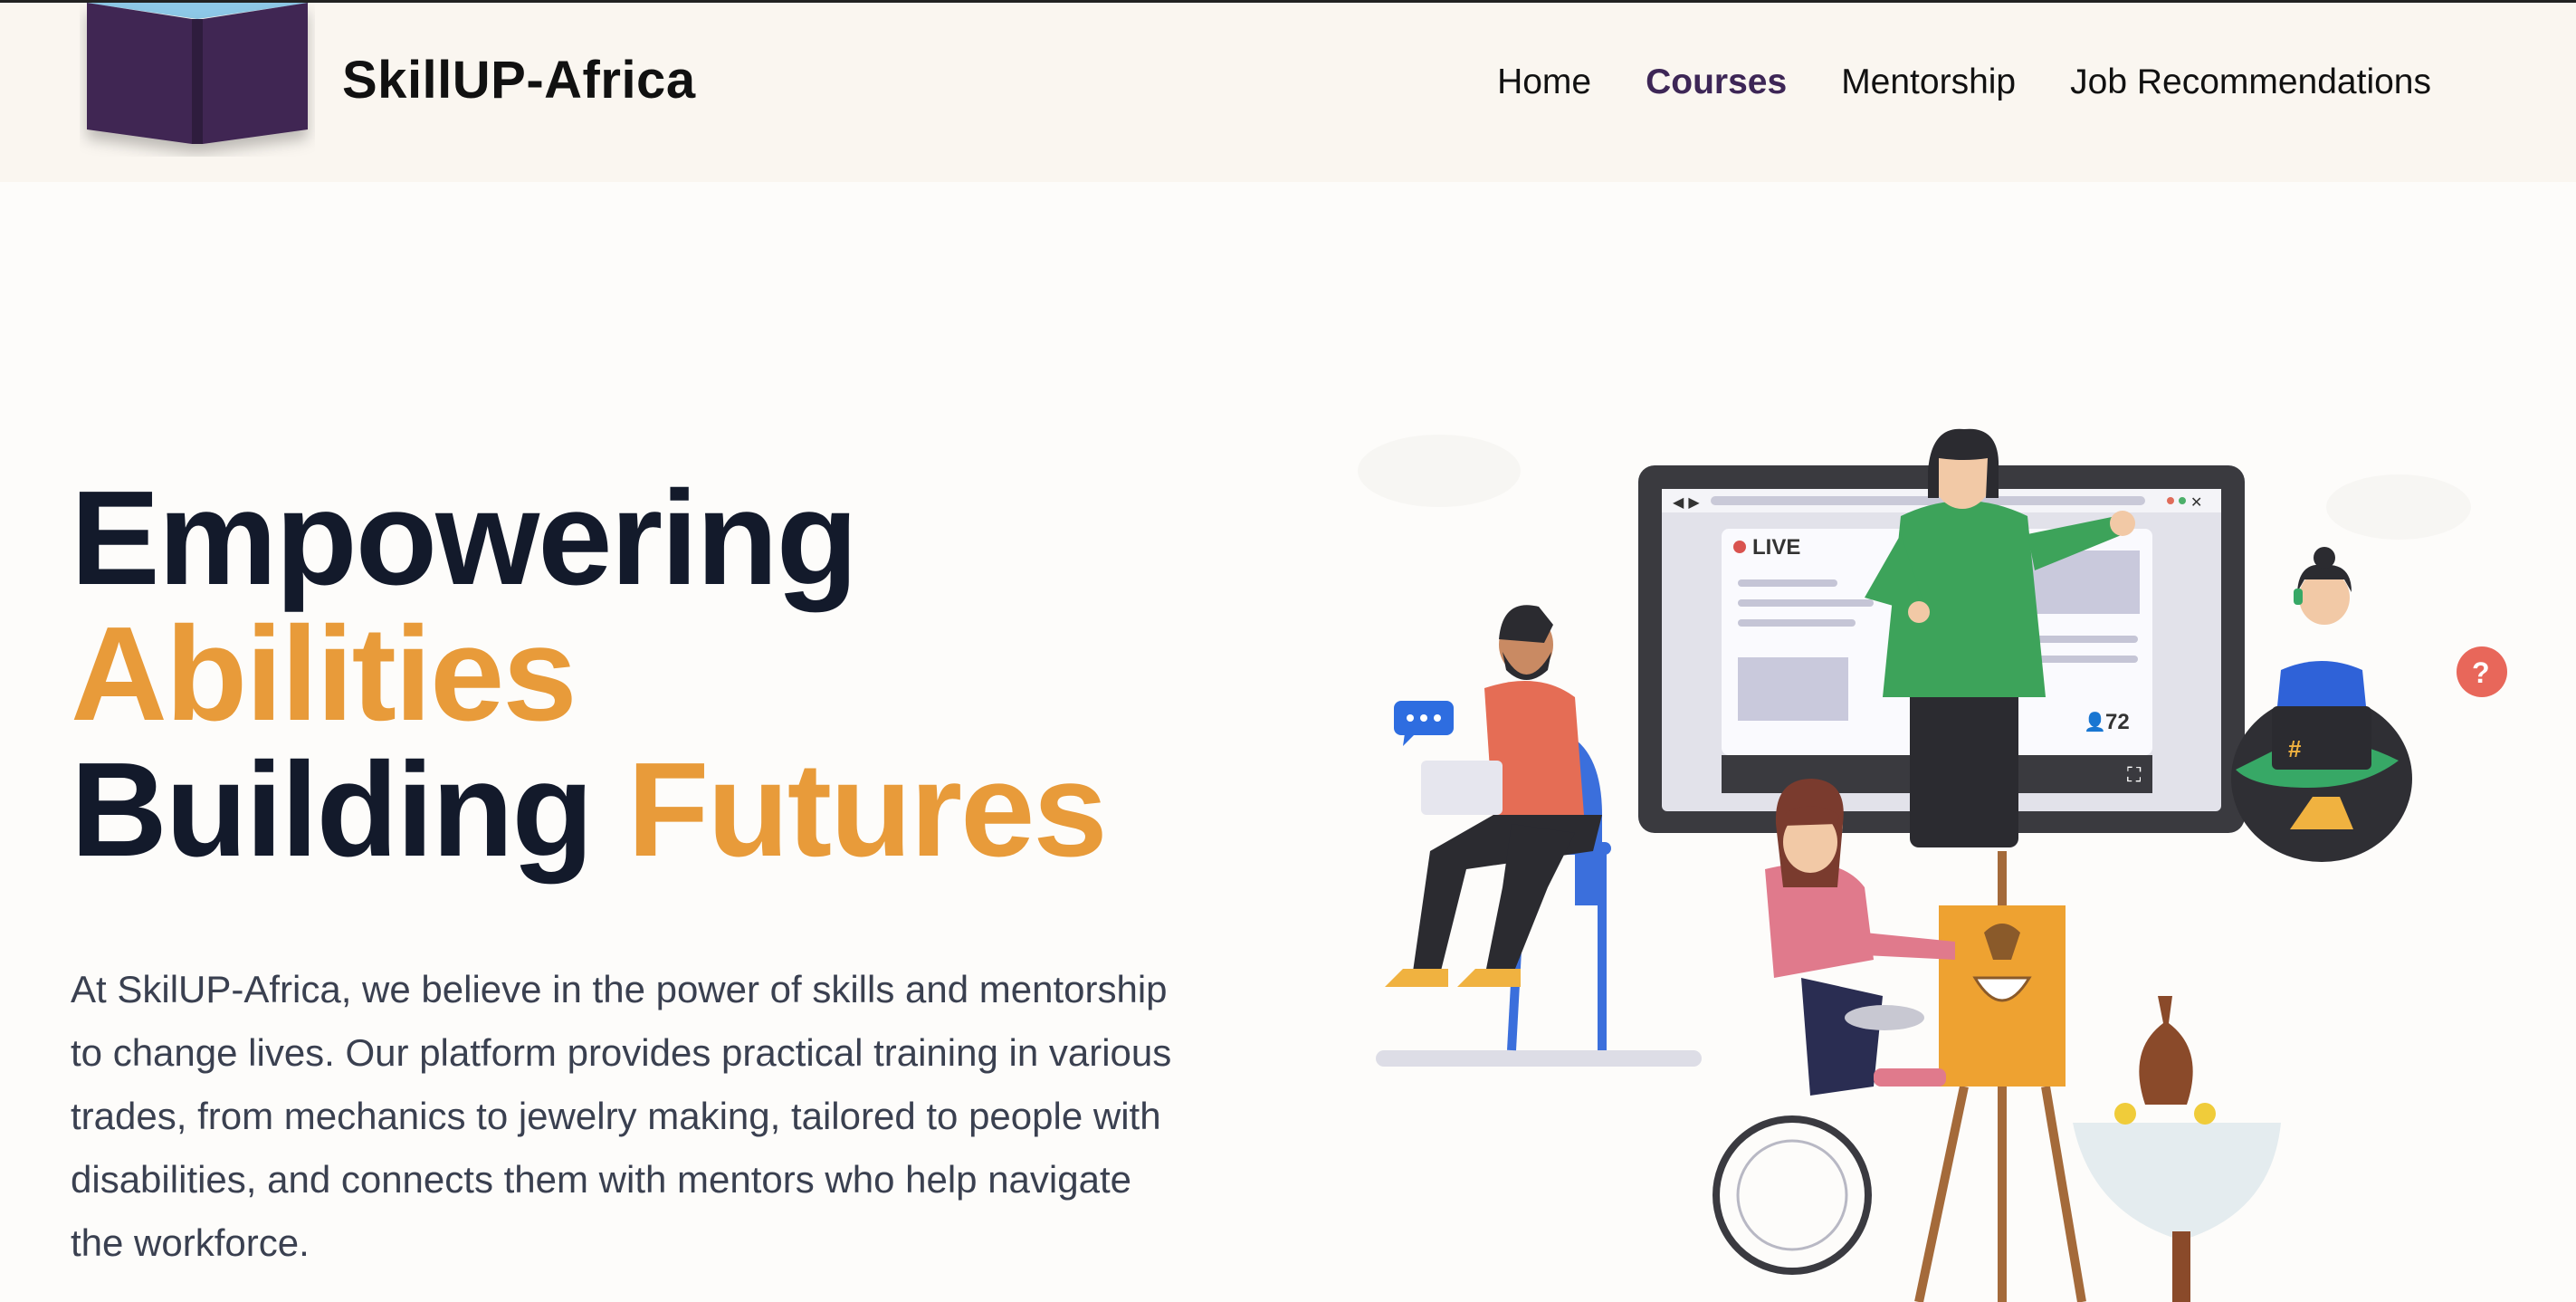 The height and width of the screenshot is (1302, 2576). What do you see at coordinates (1544, 82) in the screenshot?
I see `nav-home: Home` at bounding box center [1544, 82].